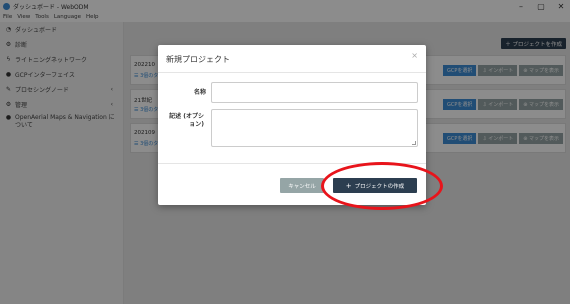 Image resolution: width=570 pixels, height=304 pixels. I want to click on project-description-input, so click(314, 128).